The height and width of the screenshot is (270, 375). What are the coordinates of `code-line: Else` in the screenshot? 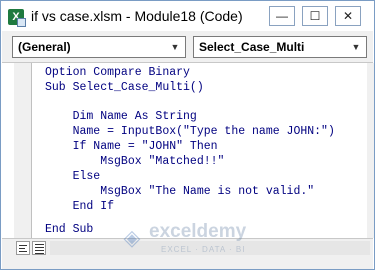 It's located at (73, 176).